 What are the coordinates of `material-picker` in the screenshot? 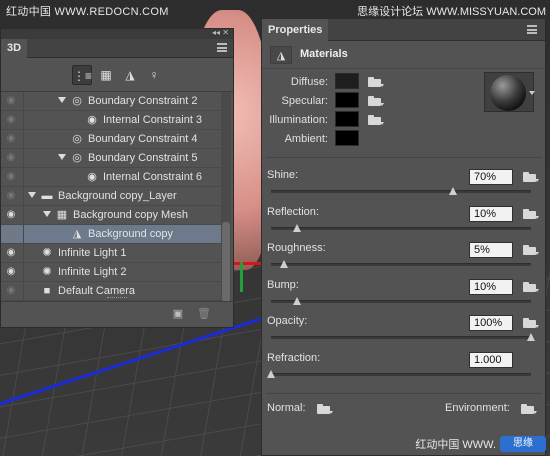 It's located at (509, 92).